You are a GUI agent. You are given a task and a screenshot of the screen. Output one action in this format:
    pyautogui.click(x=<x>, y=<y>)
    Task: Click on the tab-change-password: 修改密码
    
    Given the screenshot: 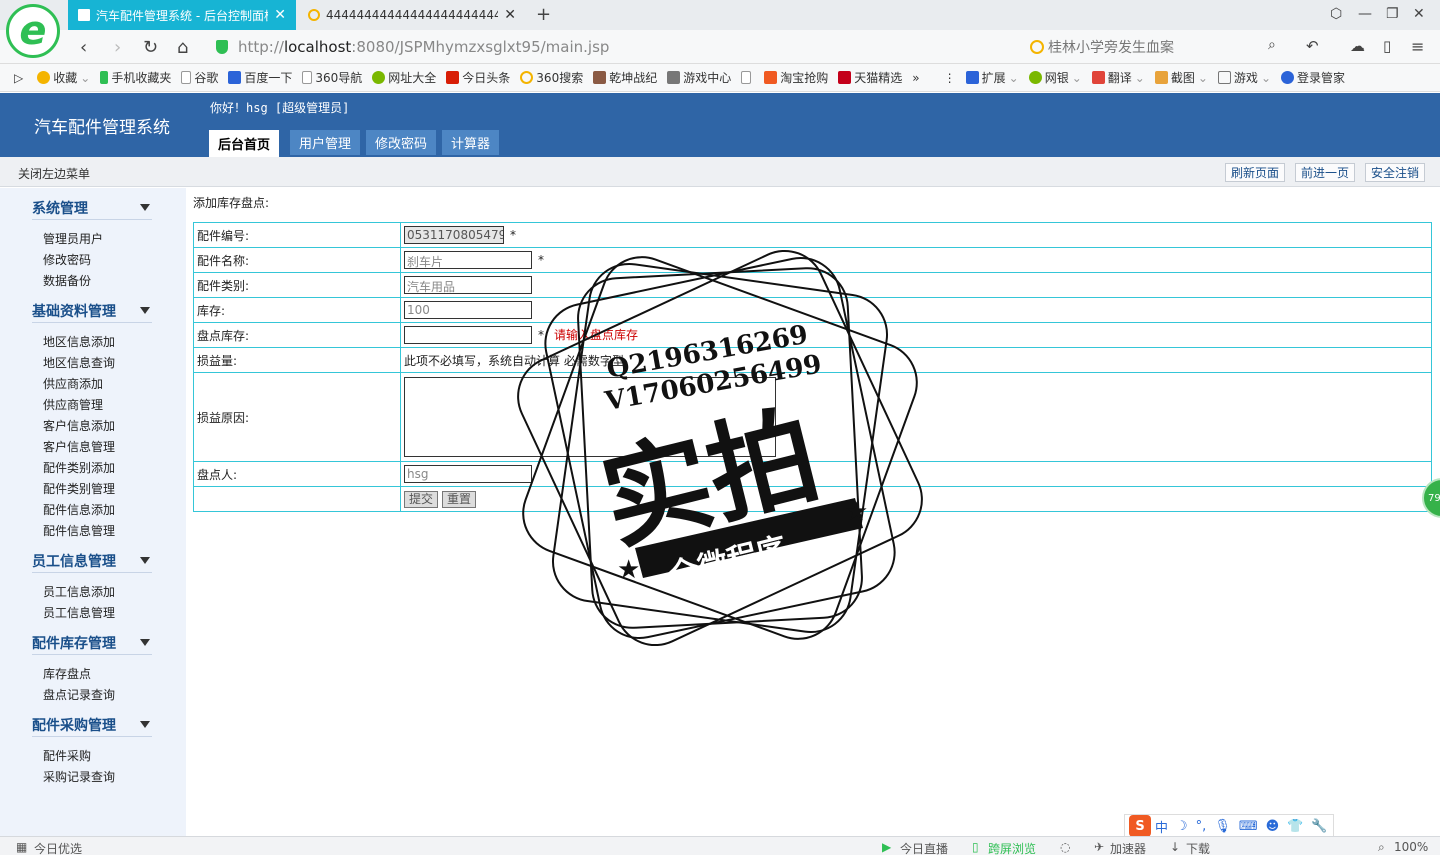 What is the action you would take?
    pyautogui.click(x=401, y=142)
    